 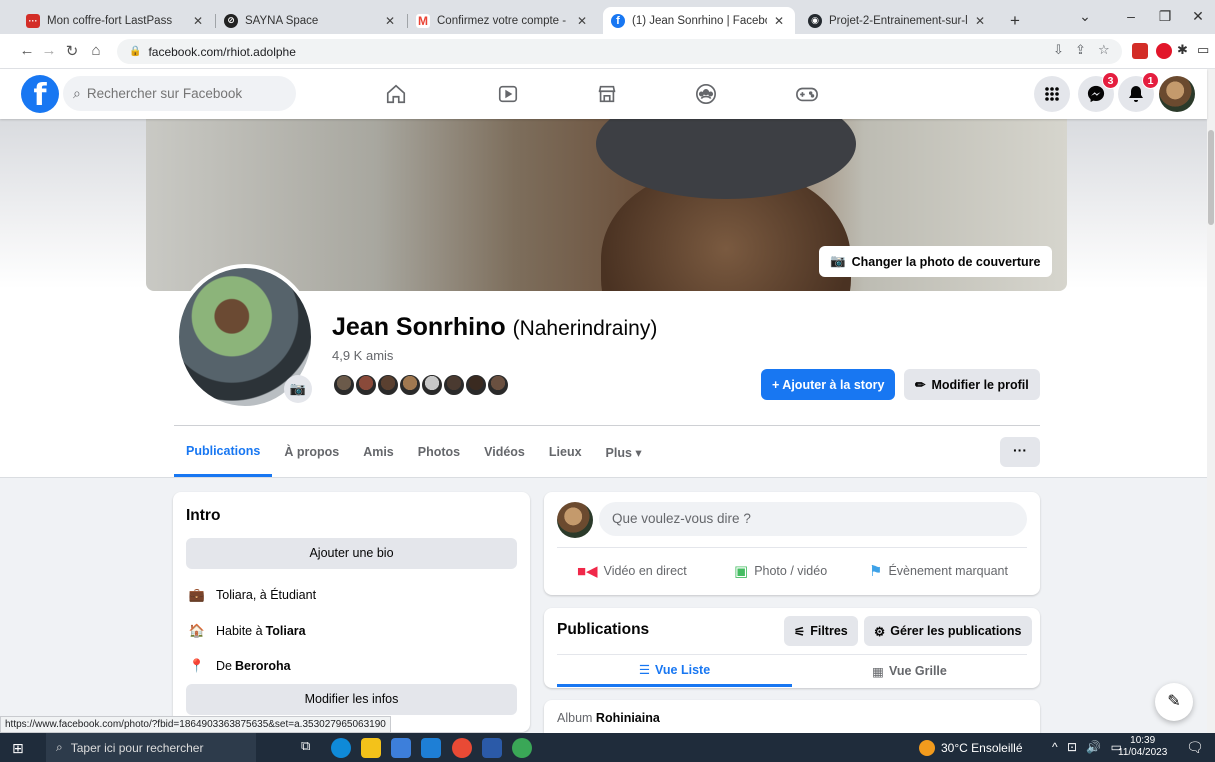 I want to click on gaming-icon, so click(x=807, y=94).